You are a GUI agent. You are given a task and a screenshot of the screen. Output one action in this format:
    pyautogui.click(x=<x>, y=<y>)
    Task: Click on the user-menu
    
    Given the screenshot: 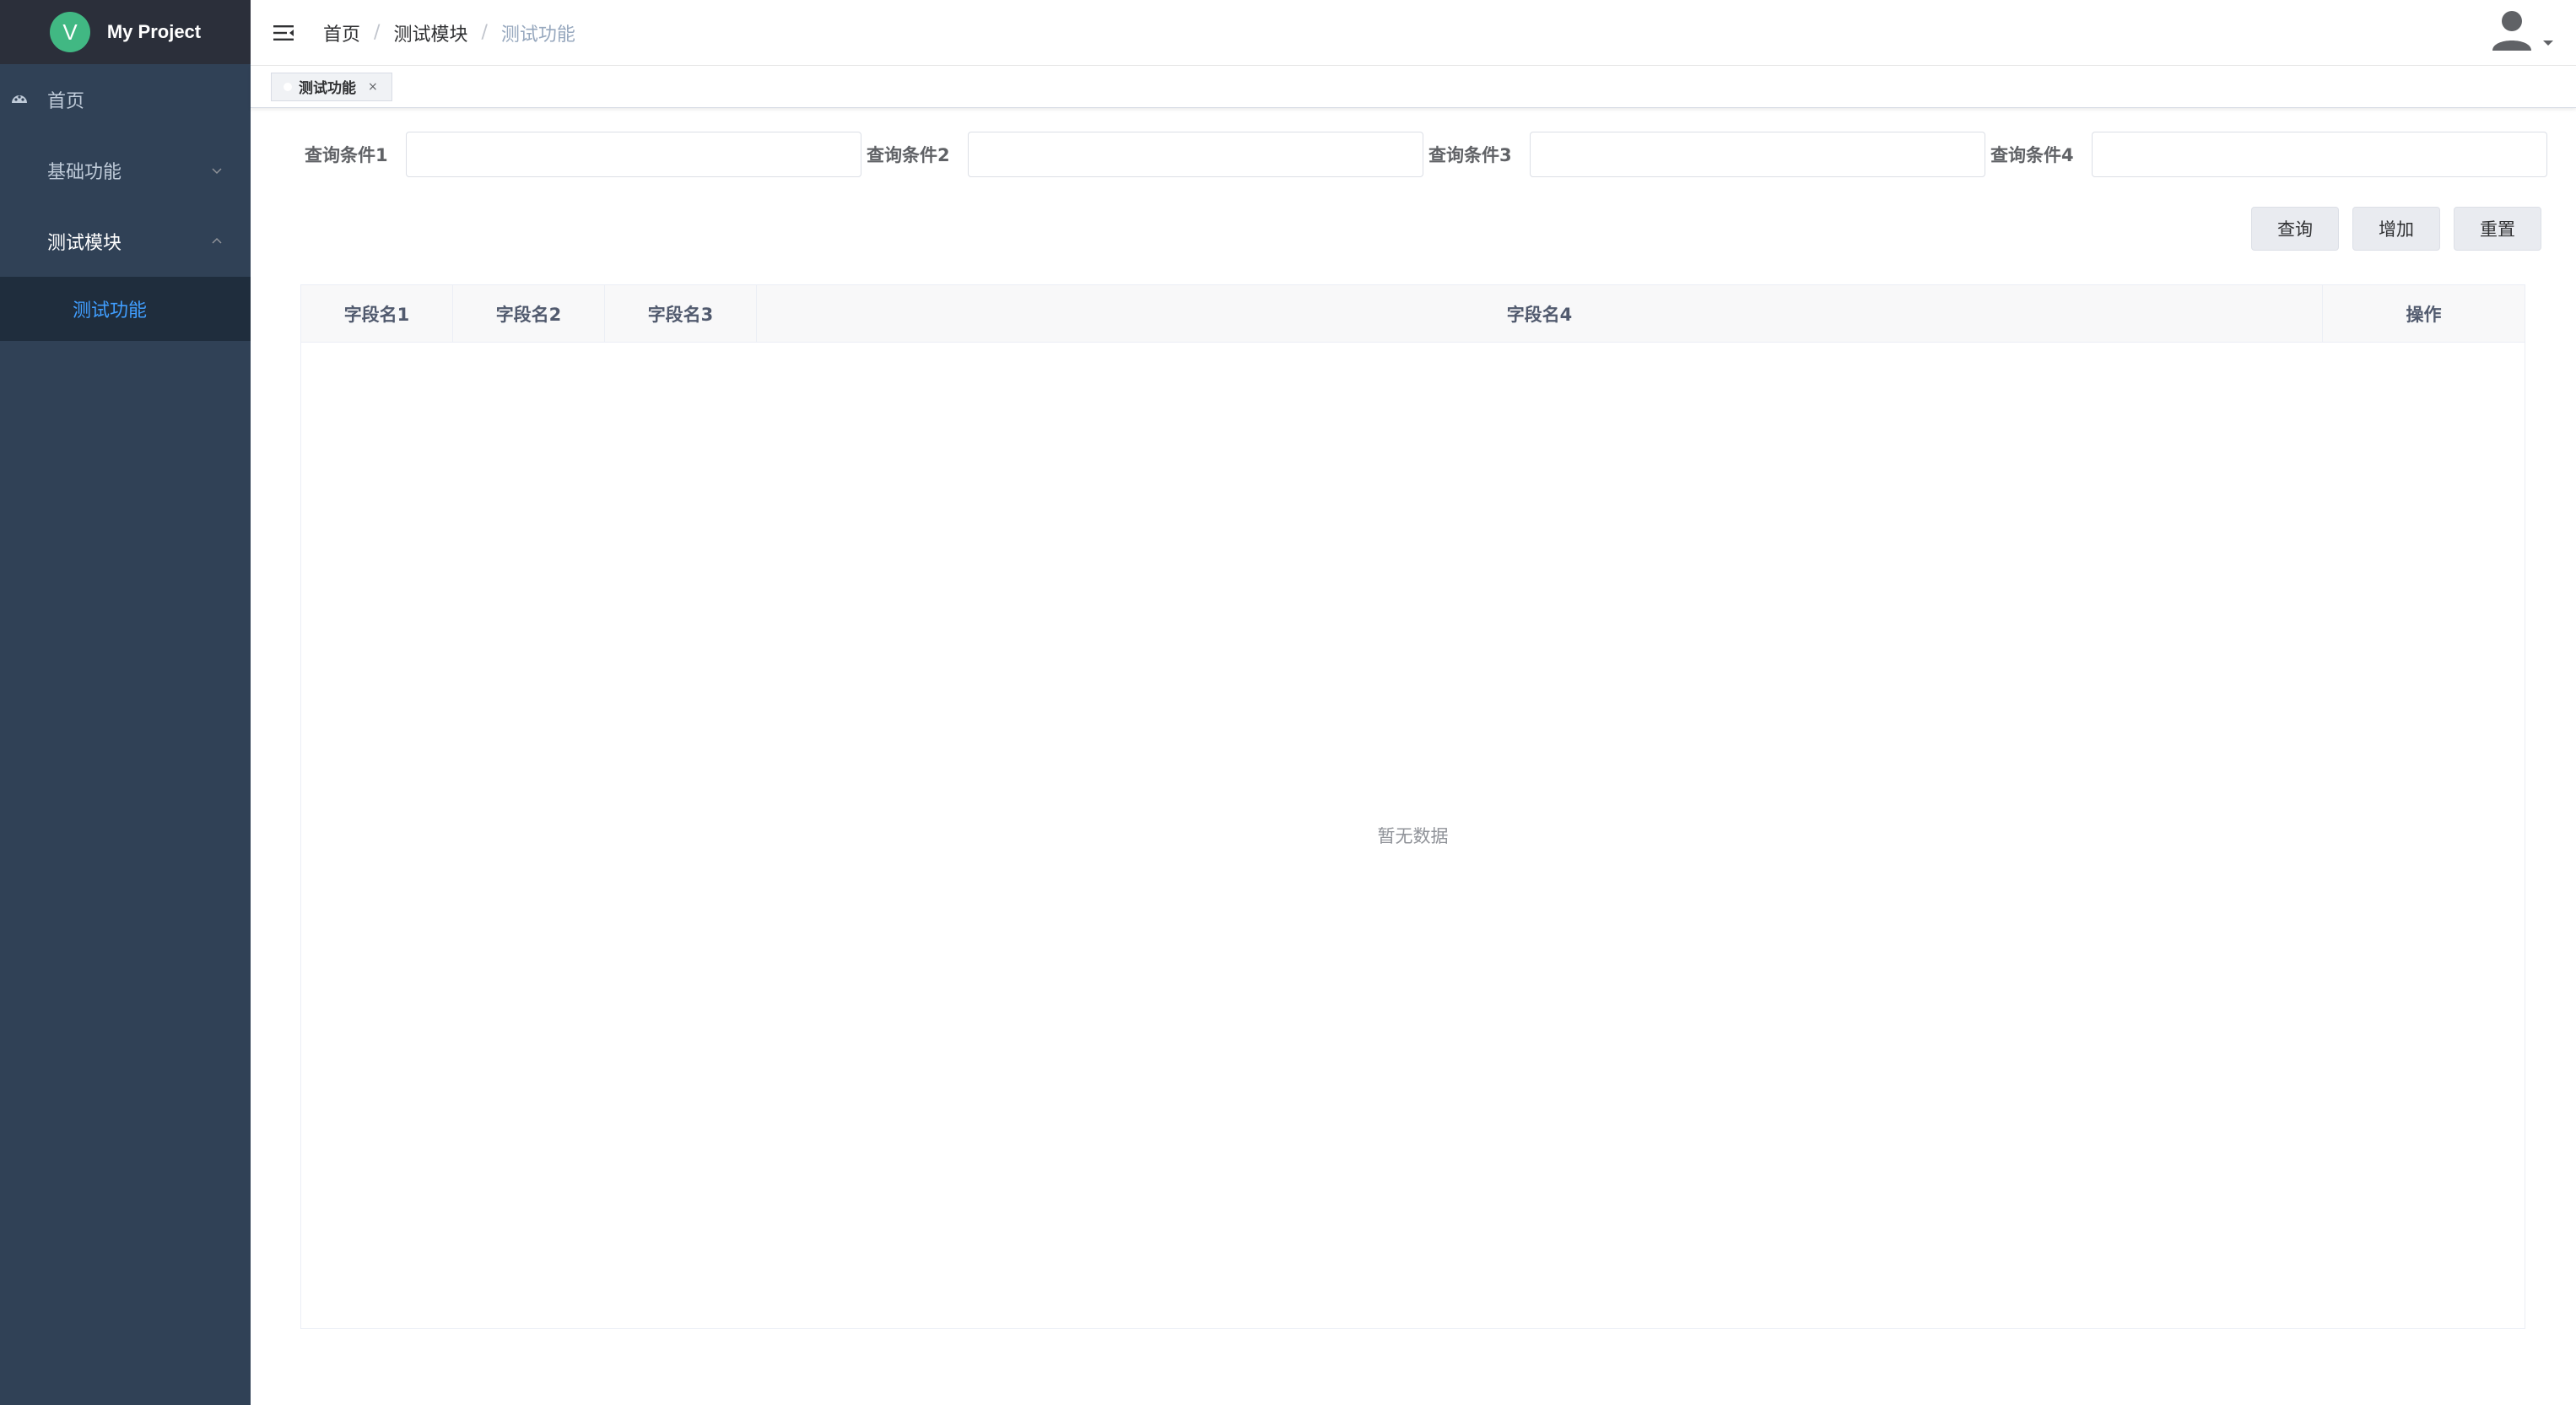 What is the action you would take?
    pyautogui.click(x=2521, y=30)
    